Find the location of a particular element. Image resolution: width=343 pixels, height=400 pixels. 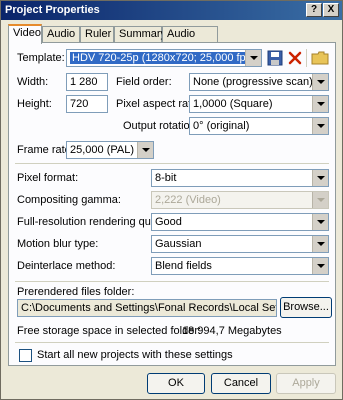

pixel-aspect-select: 1,0000 (Square) is located at coordinates (259, 104).